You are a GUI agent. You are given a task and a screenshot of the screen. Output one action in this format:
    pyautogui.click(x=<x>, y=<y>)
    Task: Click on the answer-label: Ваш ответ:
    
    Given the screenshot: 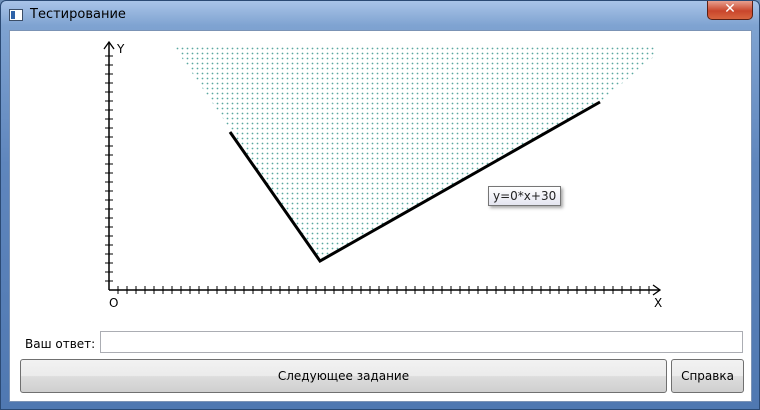 What is the action you would take?
    pyautogui.click(x=60, y=344)
    